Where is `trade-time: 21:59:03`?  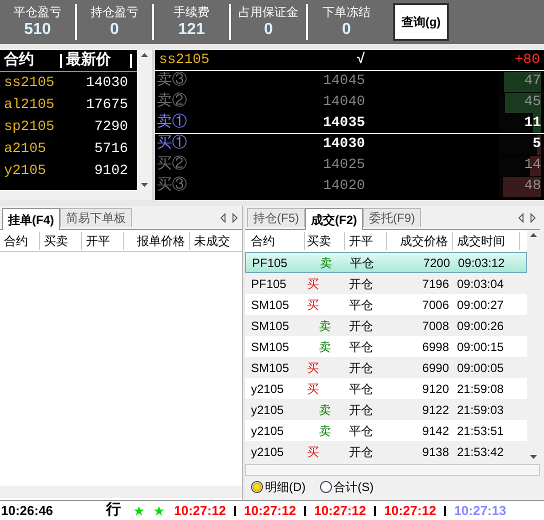
trade-time: 21:59:03 is located at coordinates (480, 410).